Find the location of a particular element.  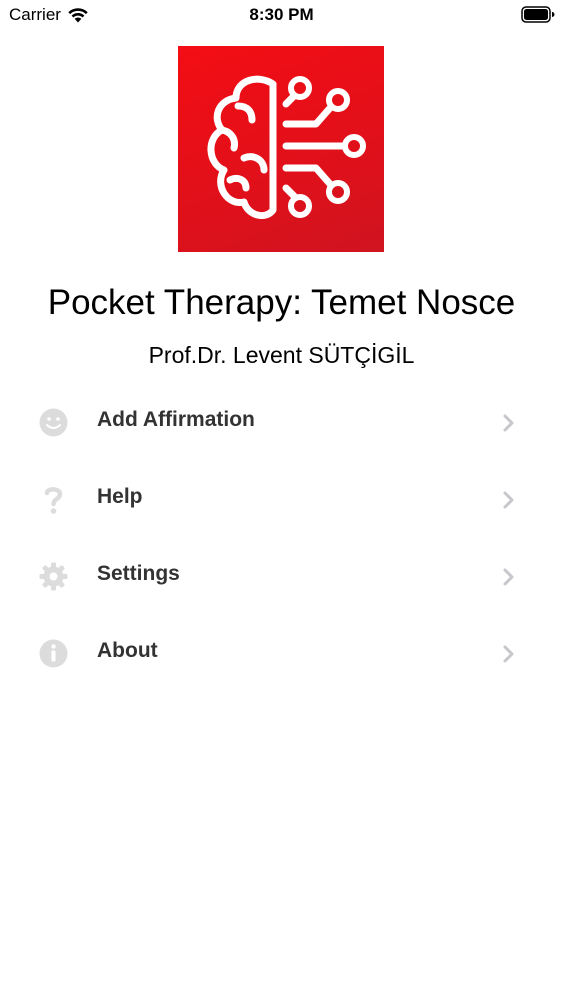

menu-item-help: Help is located at coordinates (281, 499).